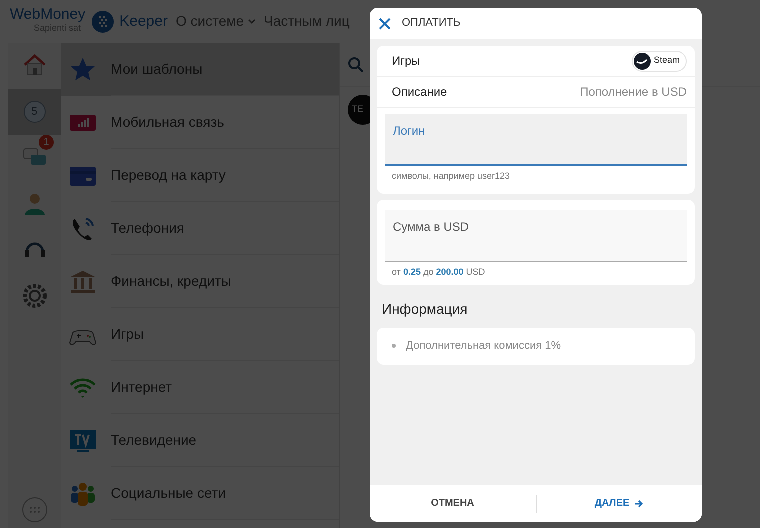  I want to click on input-field: Логин, so click(536, 140).